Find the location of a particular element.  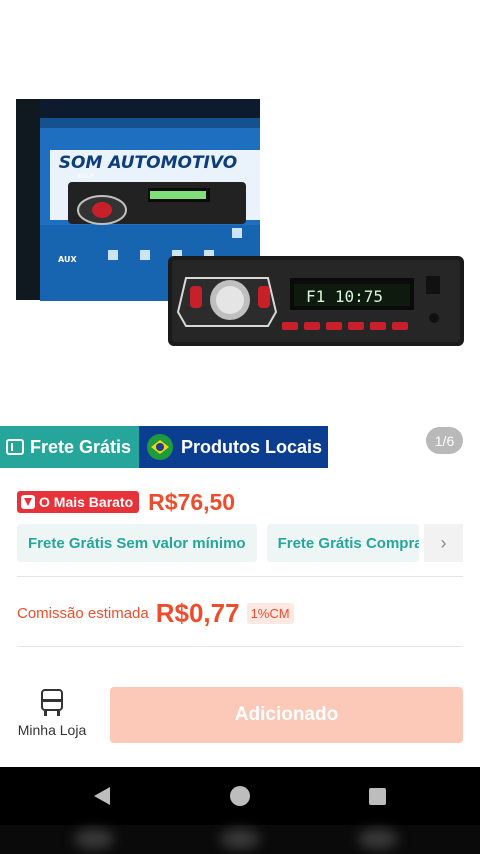

system-navigation-bar is located at coordinates (240, 796).